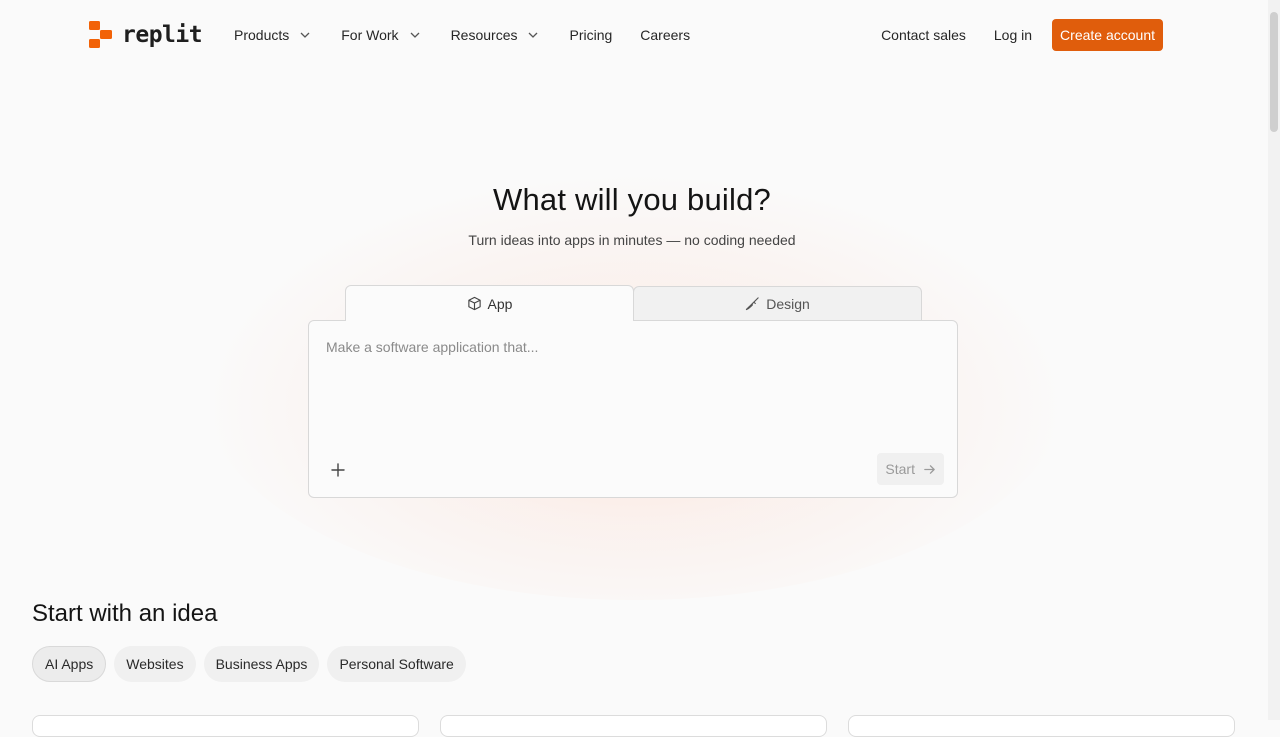 This screenshot has width=1280, height=737. I want to click on plus-icon, so click(338, 470).